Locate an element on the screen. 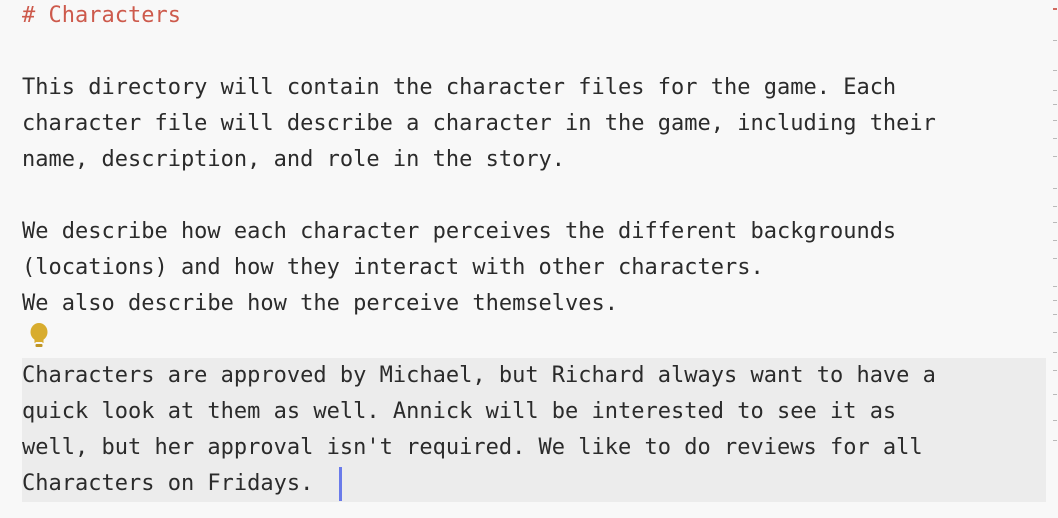  editor-line: Characters on Fridays. is located at coordinates (167, 484).